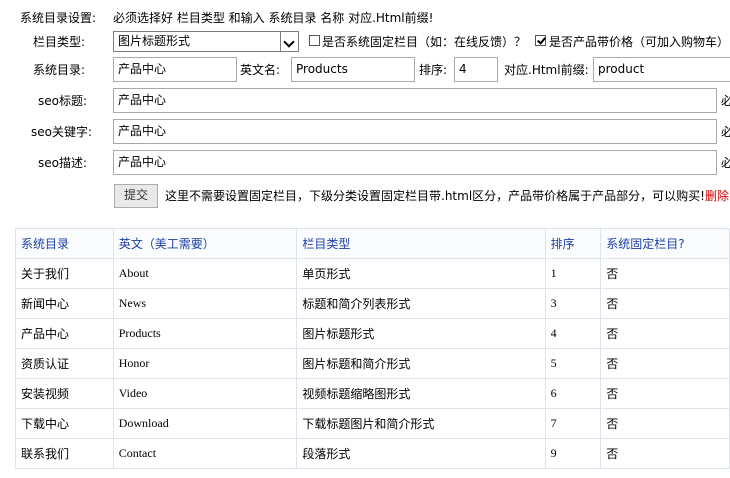 The image size is (730, 478). I want to click on table-row: 关于我们 About 单页形式 1 否, so click(372, 273).